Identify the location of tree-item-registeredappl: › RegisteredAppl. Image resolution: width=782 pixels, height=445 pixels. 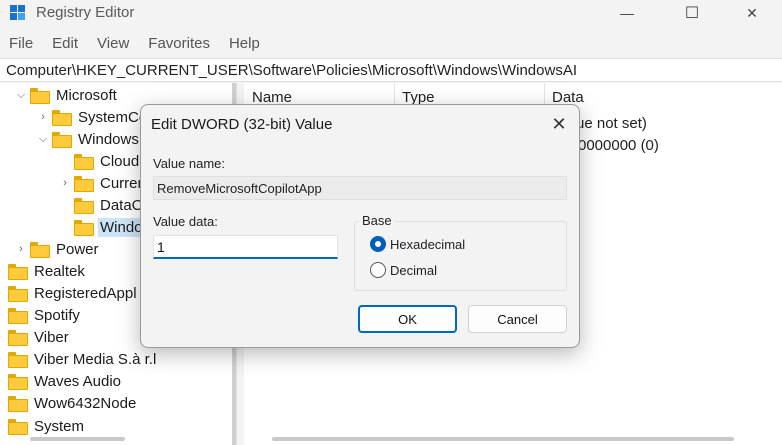
(69, 293).